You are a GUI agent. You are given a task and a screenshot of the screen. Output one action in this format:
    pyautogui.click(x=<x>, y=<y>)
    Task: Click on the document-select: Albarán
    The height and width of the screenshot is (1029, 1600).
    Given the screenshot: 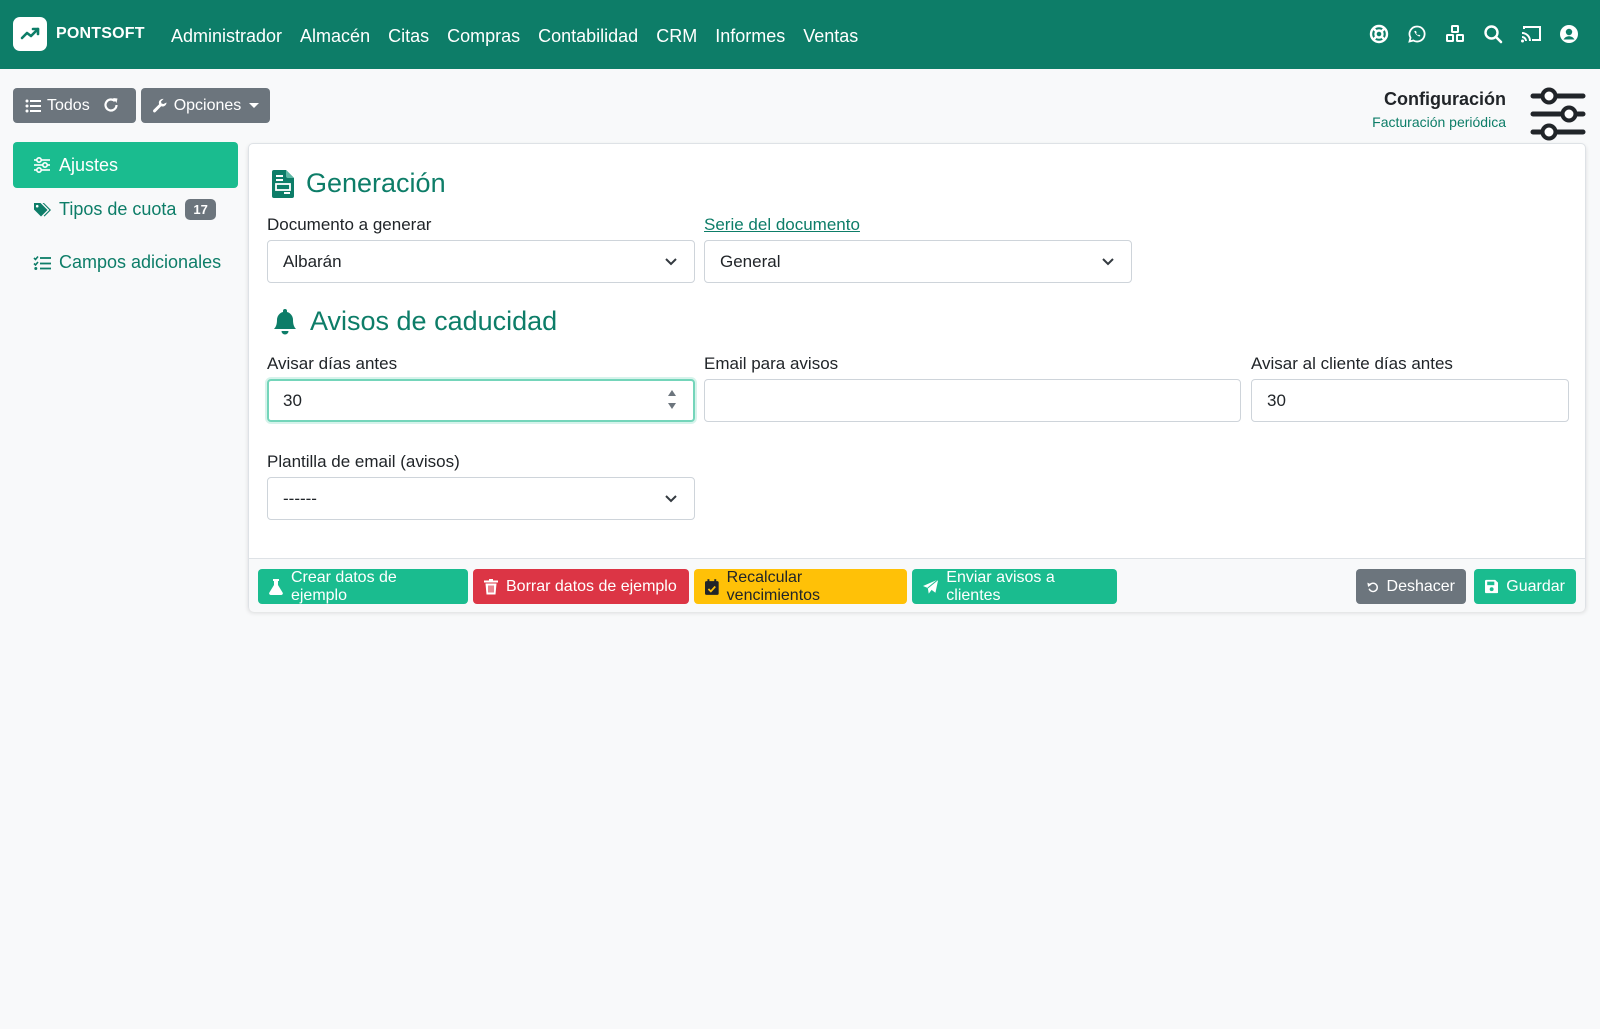 What is the action you would take?
    pyautogui.click(x=481, y=261)
    